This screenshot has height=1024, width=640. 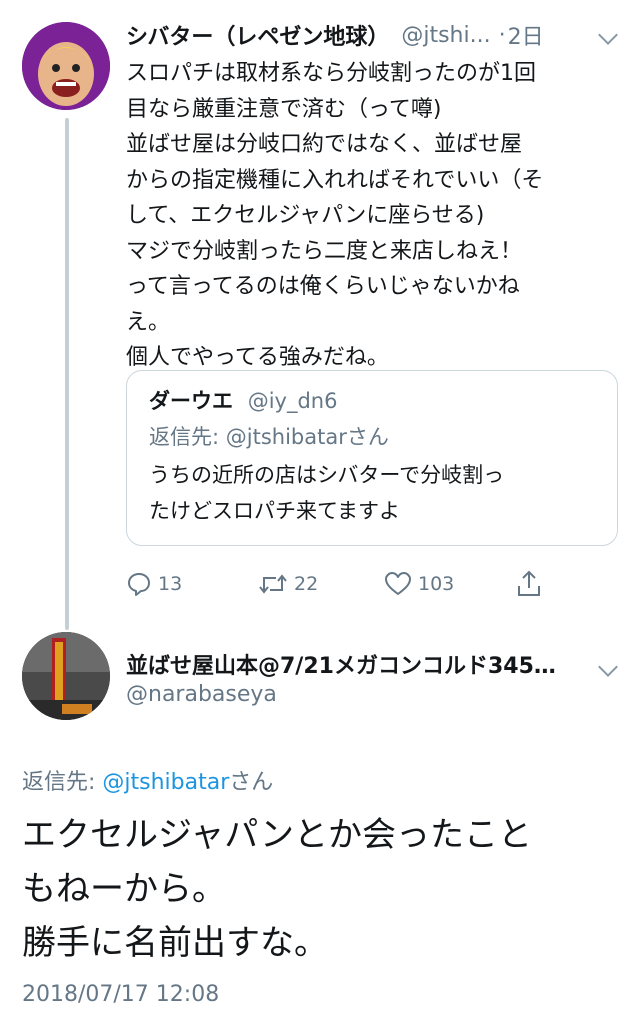 I want to click on reply-to-suffix: さん, so click(x=251, y=782).